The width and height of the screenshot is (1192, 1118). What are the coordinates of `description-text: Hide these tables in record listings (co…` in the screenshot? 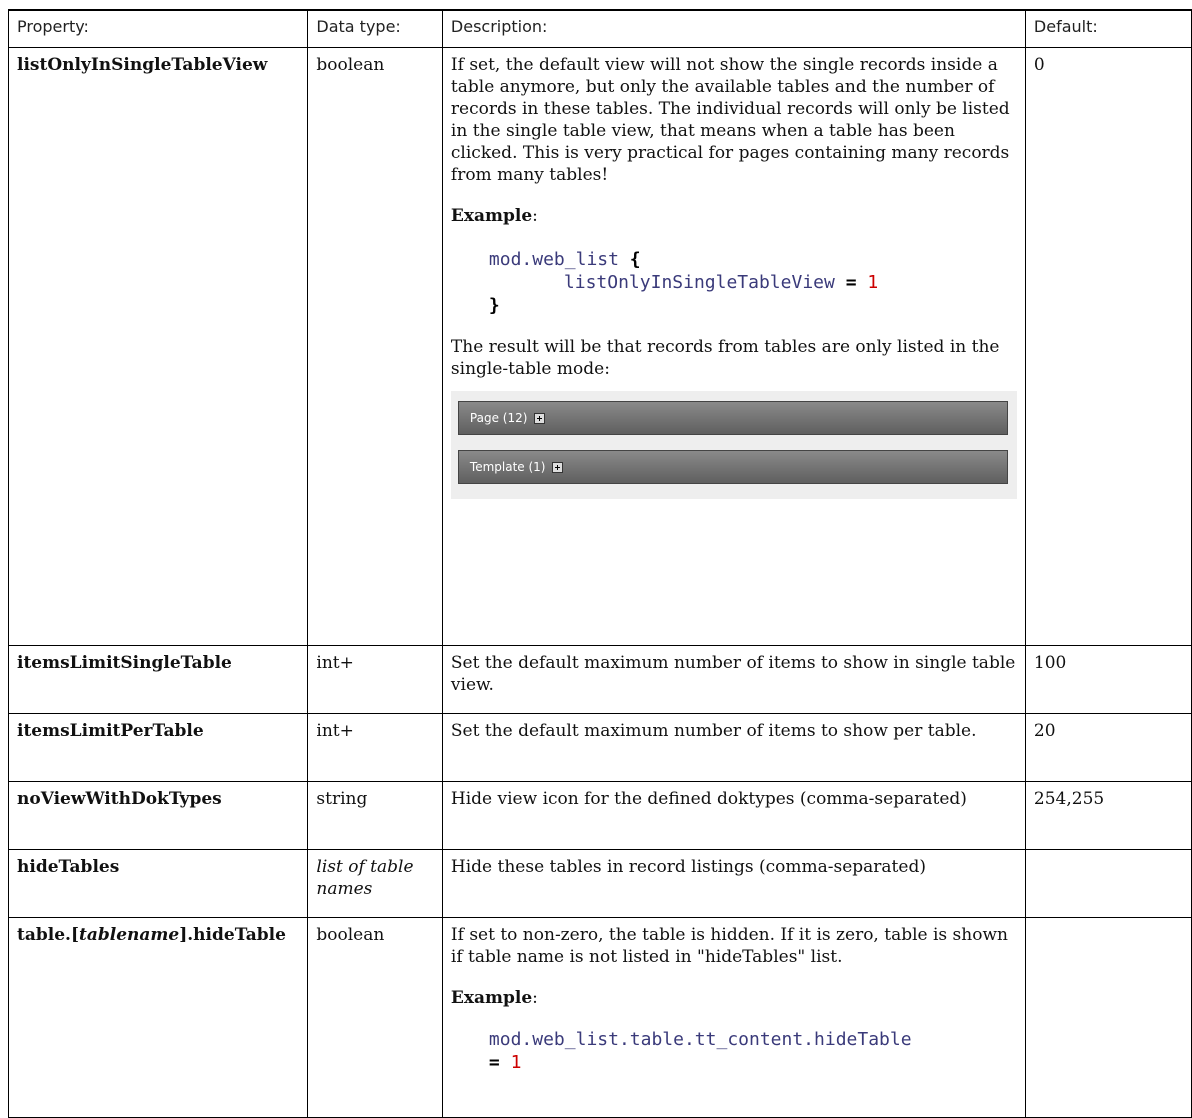 It's located at (733, 883).